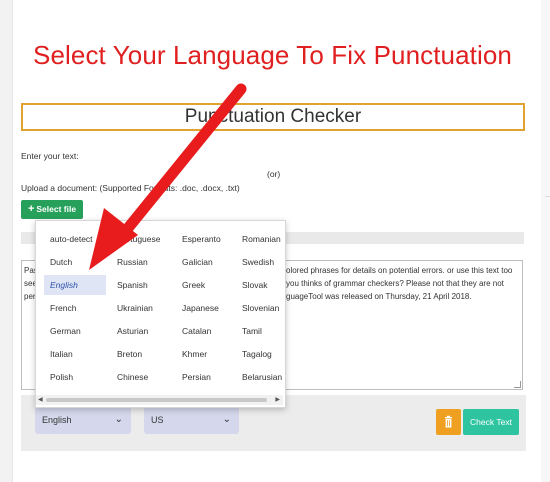  What do you see at coordinates (205, 239) in the screenshot?
I see `language-option-esperanto: Esperanto` at bounding box center [205, 239].